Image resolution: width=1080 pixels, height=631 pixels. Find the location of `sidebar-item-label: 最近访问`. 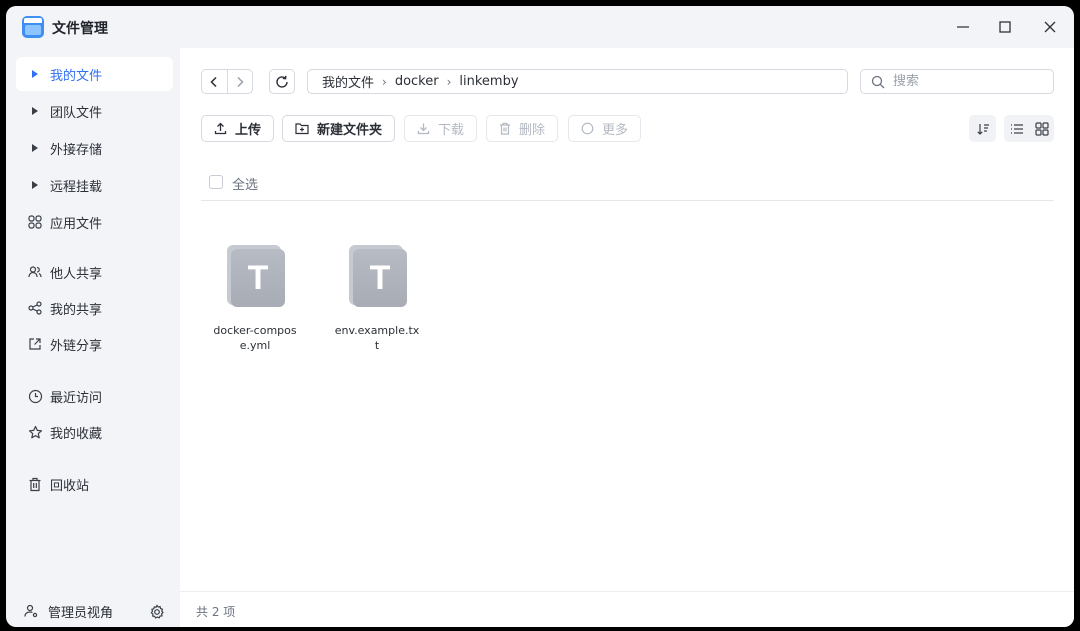

sidebar-item-label: 最近访问 is located at coordinates (76, 398).